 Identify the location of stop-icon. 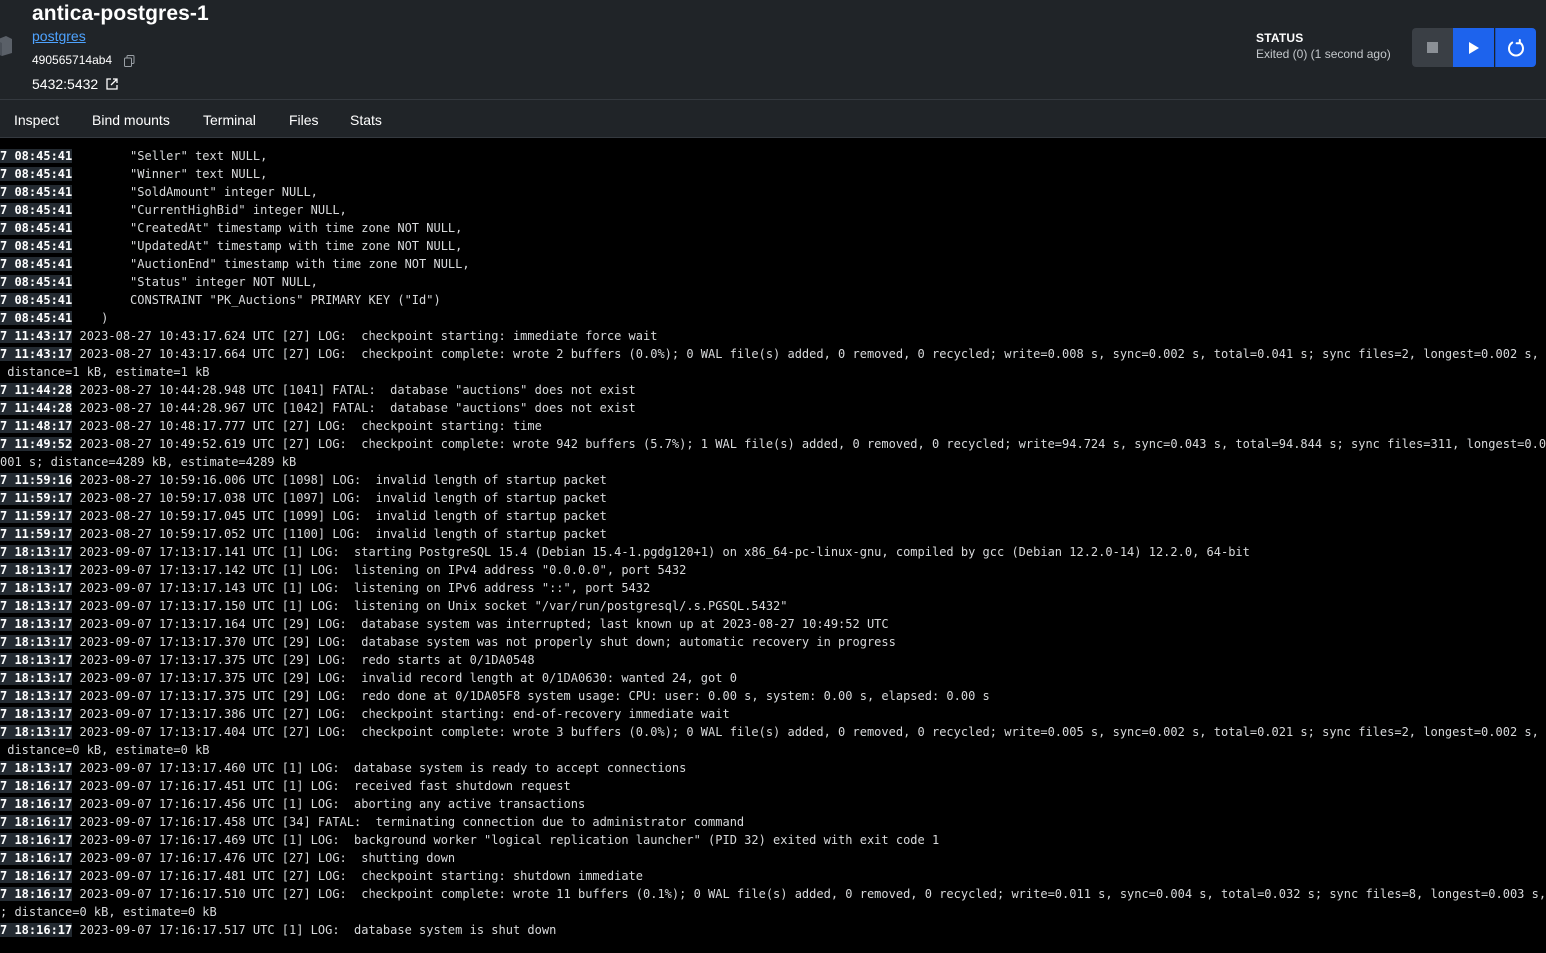
(1432, 47).